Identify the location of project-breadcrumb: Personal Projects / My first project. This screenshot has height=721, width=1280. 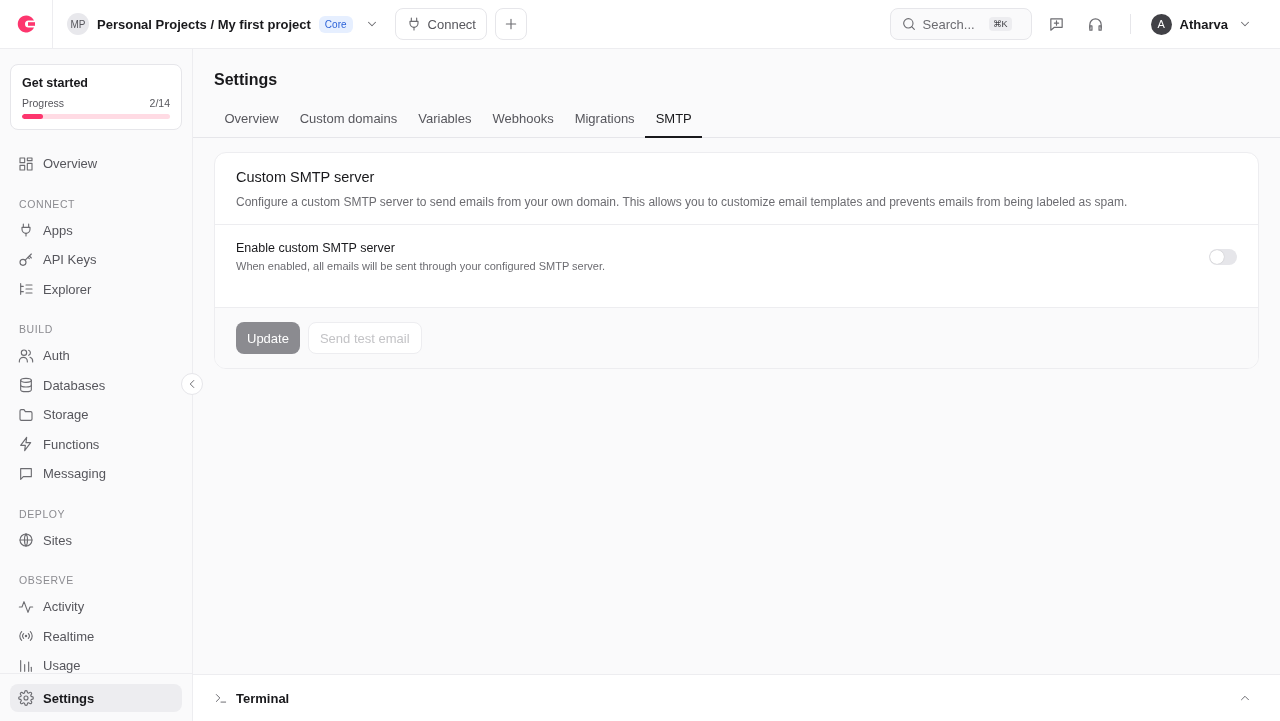
(204, 24).